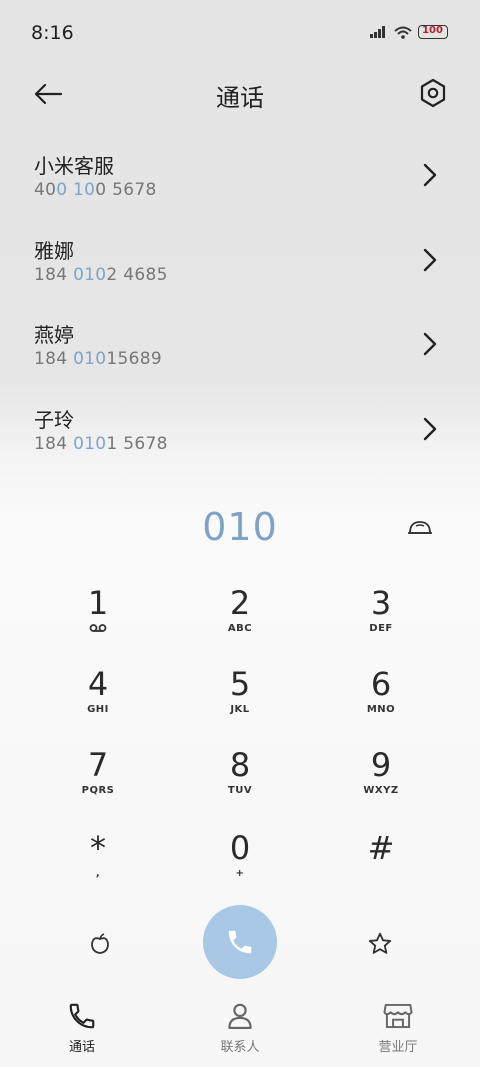 The height and width of the screenshot is (1067, 480). I want to click on contact-number: 184 0102 4685, so click(101, 274).